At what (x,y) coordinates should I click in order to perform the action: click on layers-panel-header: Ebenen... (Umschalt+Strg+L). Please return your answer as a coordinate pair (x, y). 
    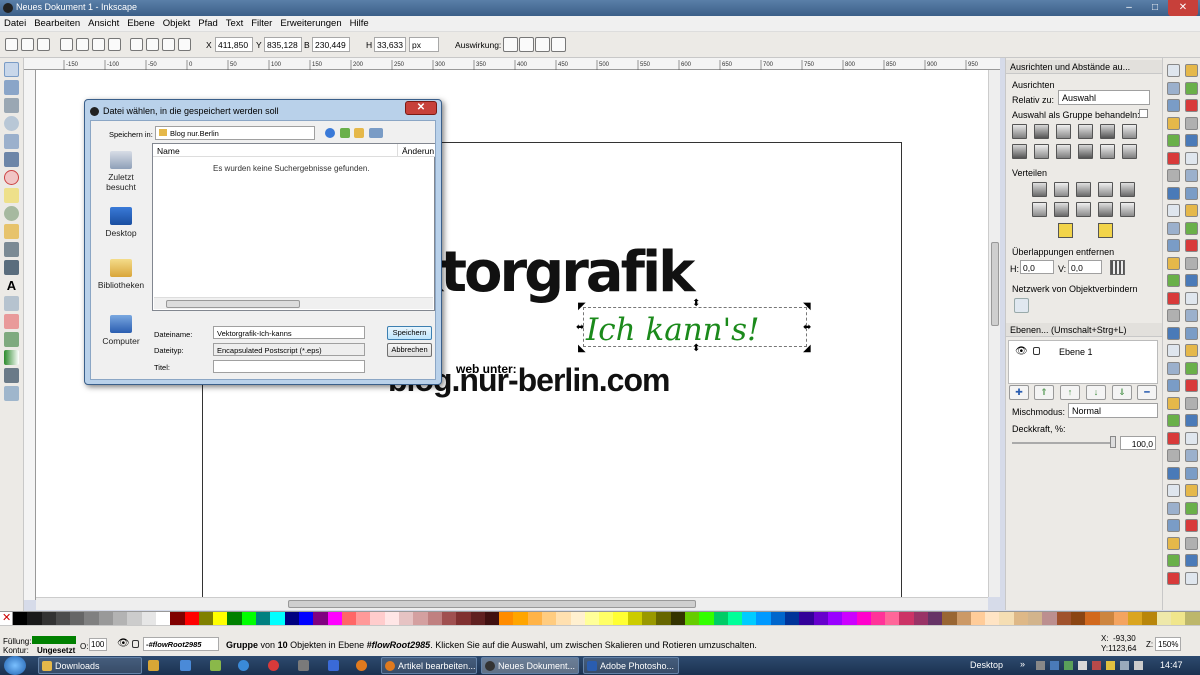
    Looking at the image, I should click on (1084, 330).